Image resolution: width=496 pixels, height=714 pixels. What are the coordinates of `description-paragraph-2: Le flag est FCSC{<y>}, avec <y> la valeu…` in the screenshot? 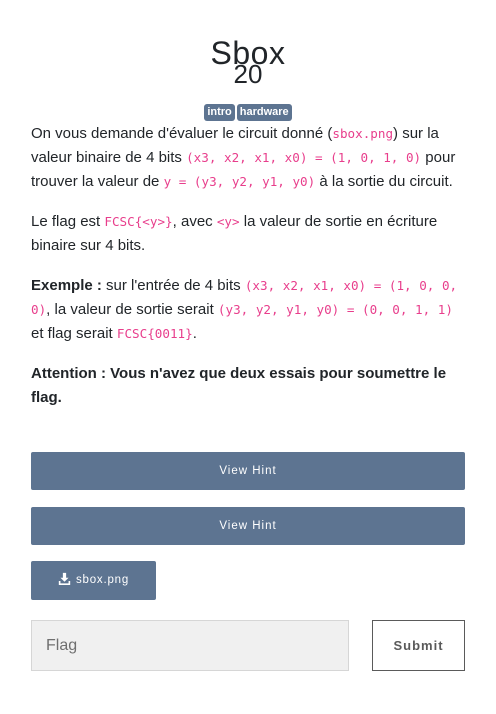 It's located at (249, 234).